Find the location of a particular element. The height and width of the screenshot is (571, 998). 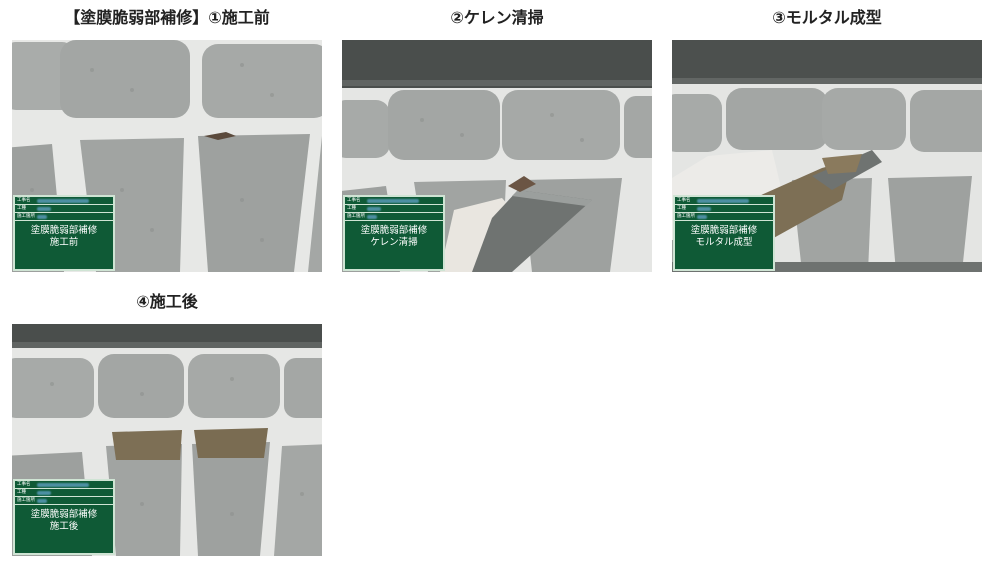

construction-signboard: 工事名 工種 施工箇所 塗膜脆弱部補修 施工後 is located at coordinates (64, 517).